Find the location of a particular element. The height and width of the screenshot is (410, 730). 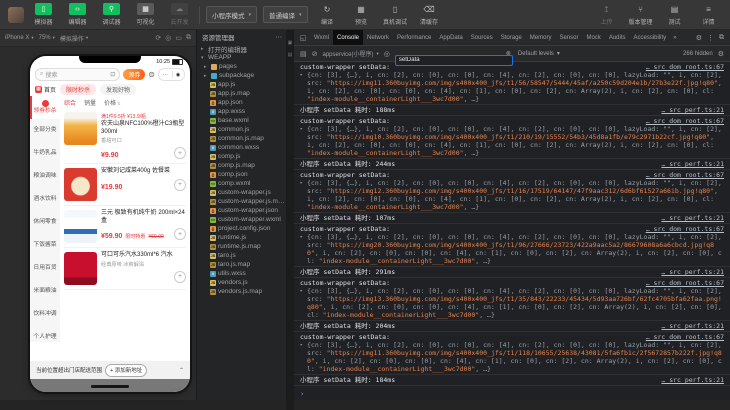

file-row: ▸ taro.js is located at coordinates (242, 255).